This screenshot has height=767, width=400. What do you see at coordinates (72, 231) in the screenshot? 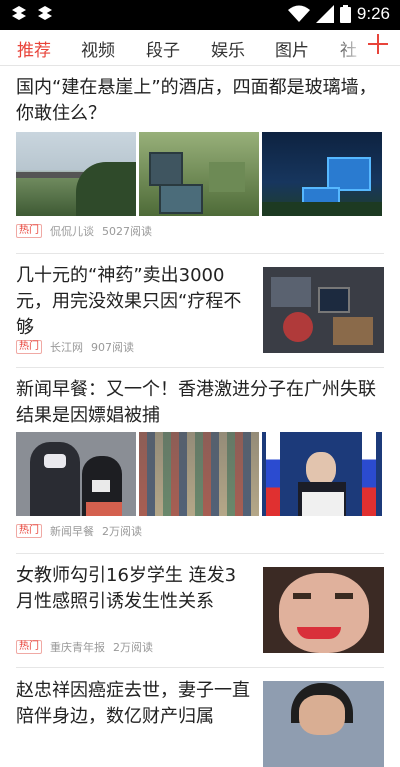
I see `news-source: 侃侃儿谈` at bounding box center [72, 231].